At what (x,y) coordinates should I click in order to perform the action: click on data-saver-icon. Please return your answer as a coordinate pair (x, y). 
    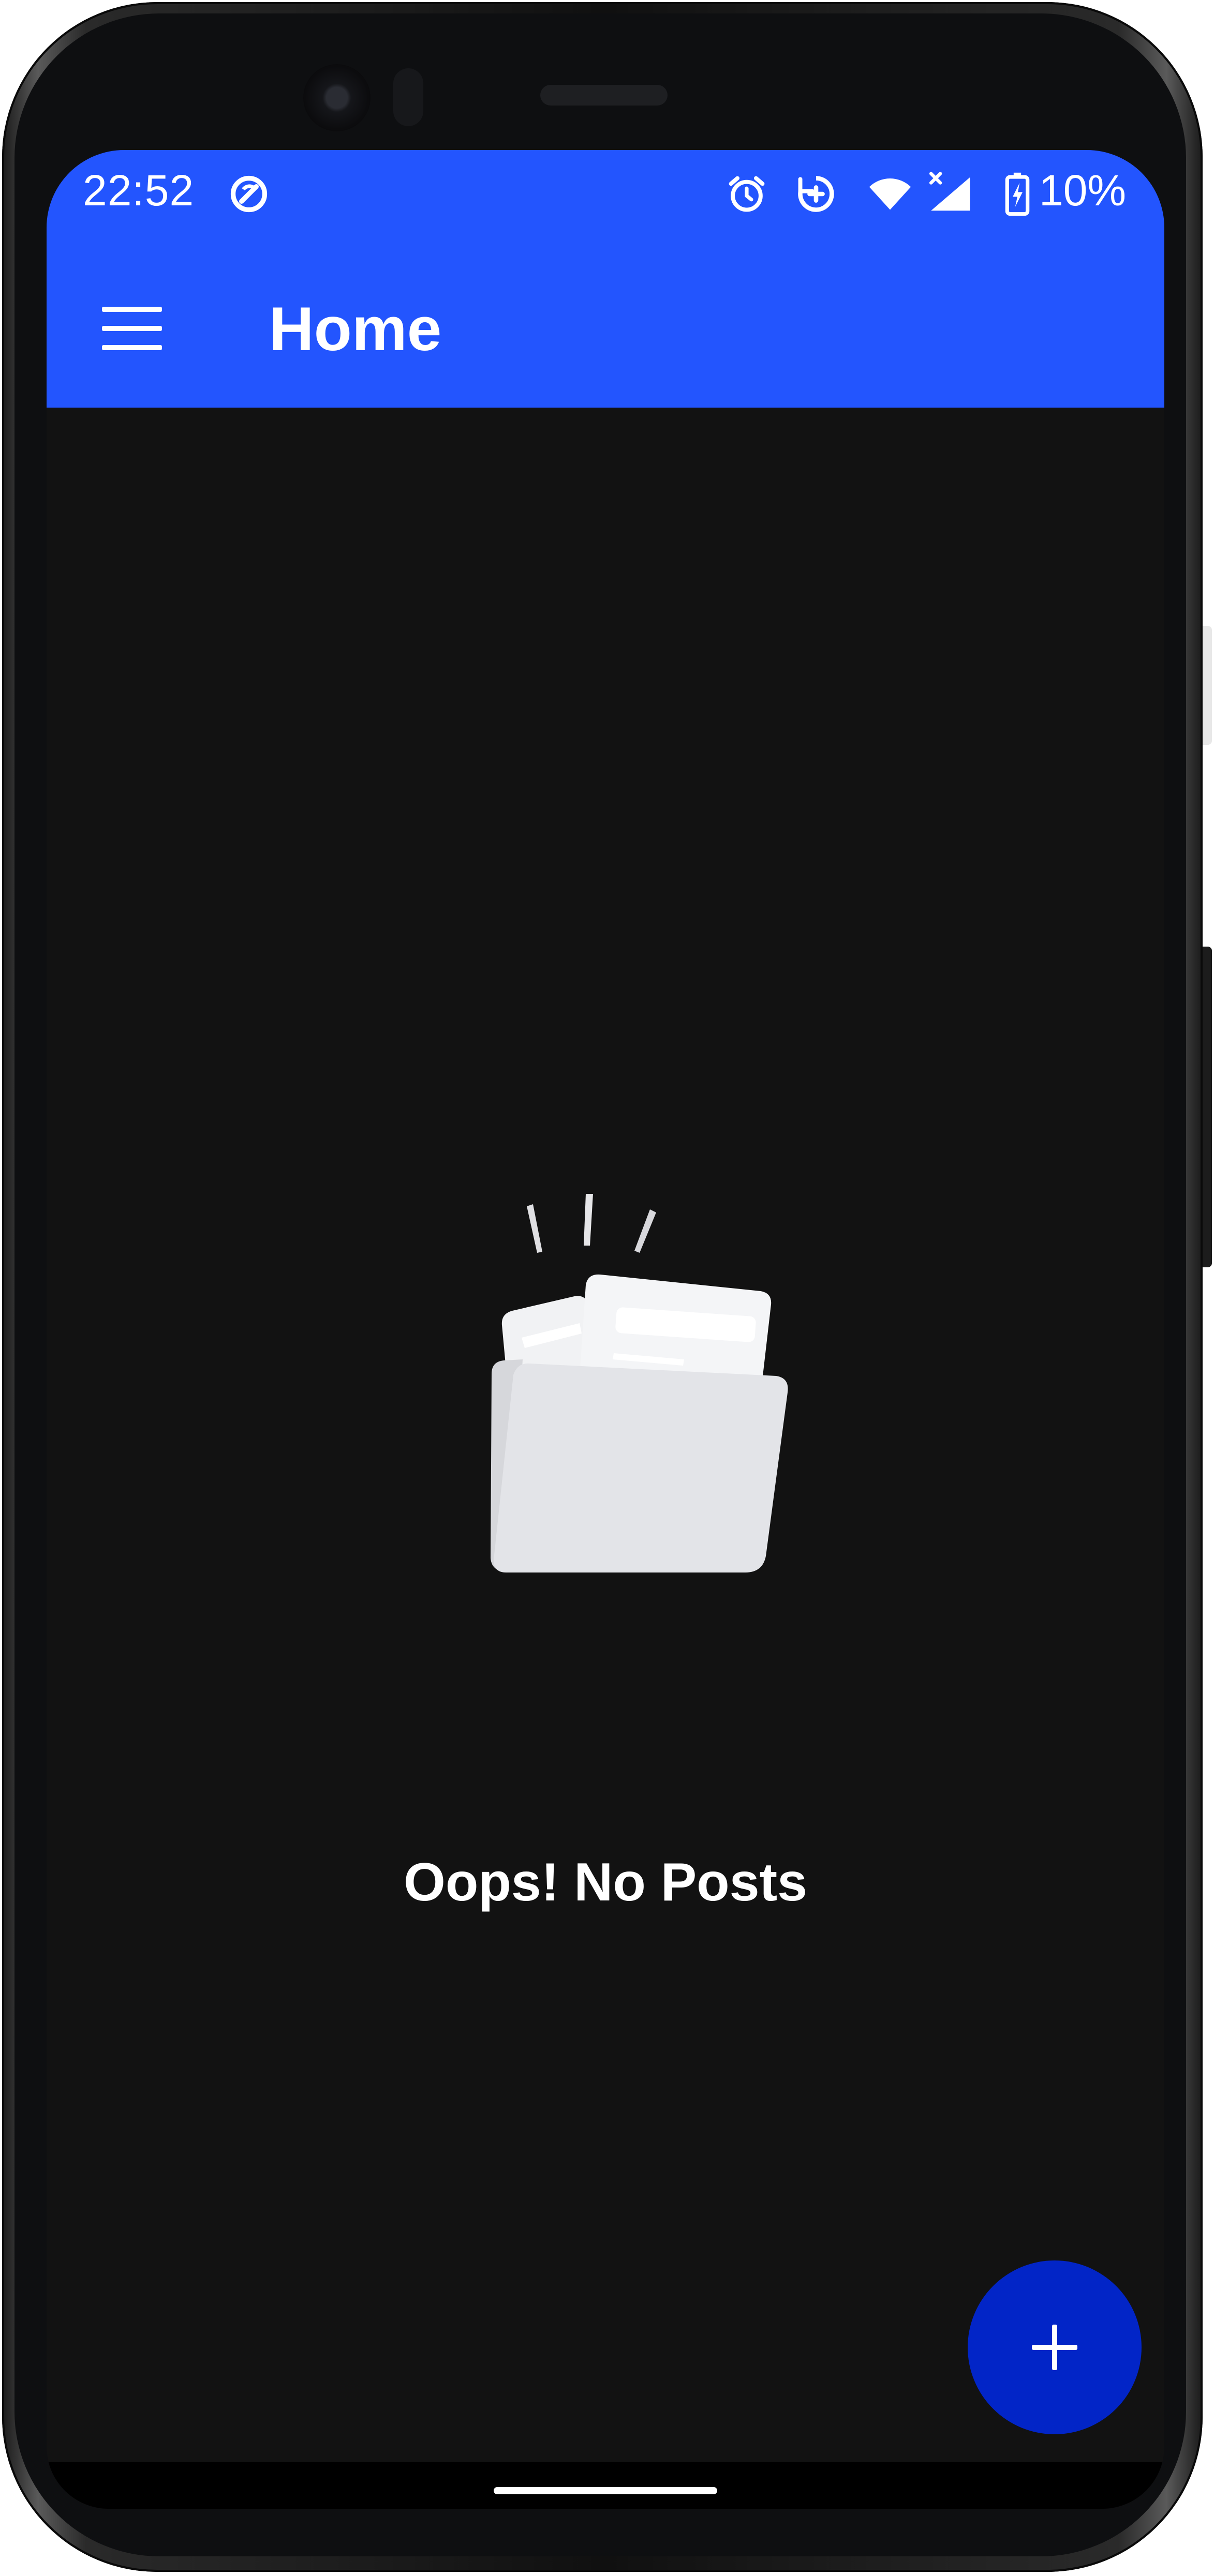
    Looking at the image, I should click on (249, 194).